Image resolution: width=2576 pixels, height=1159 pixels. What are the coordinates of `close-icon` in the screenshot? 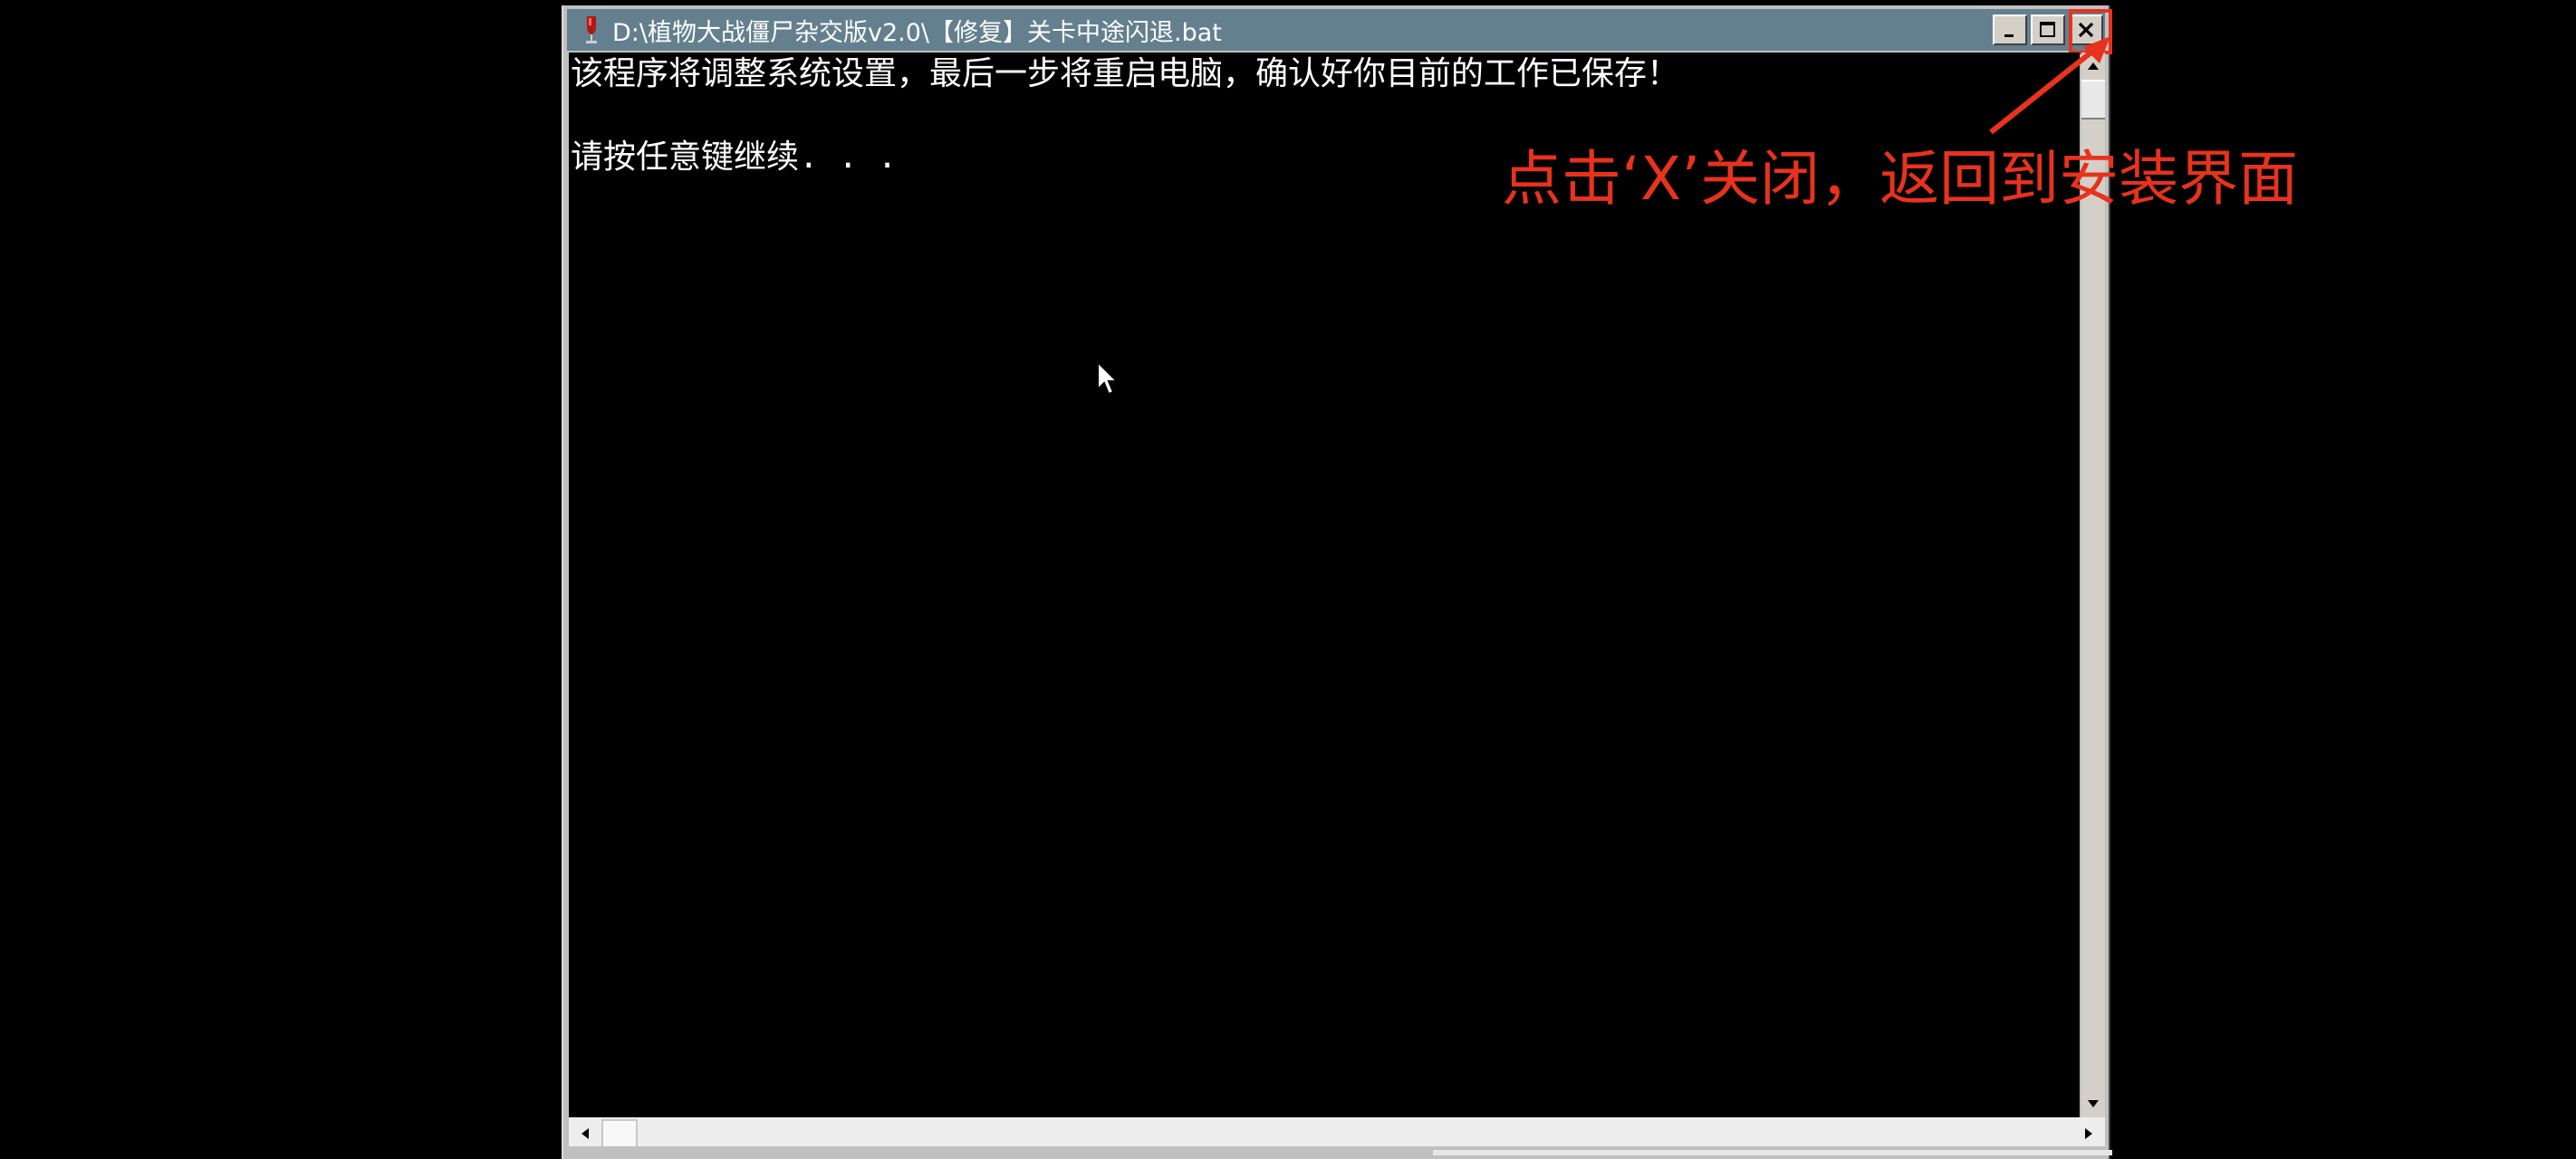 It's located at (2086, 30).